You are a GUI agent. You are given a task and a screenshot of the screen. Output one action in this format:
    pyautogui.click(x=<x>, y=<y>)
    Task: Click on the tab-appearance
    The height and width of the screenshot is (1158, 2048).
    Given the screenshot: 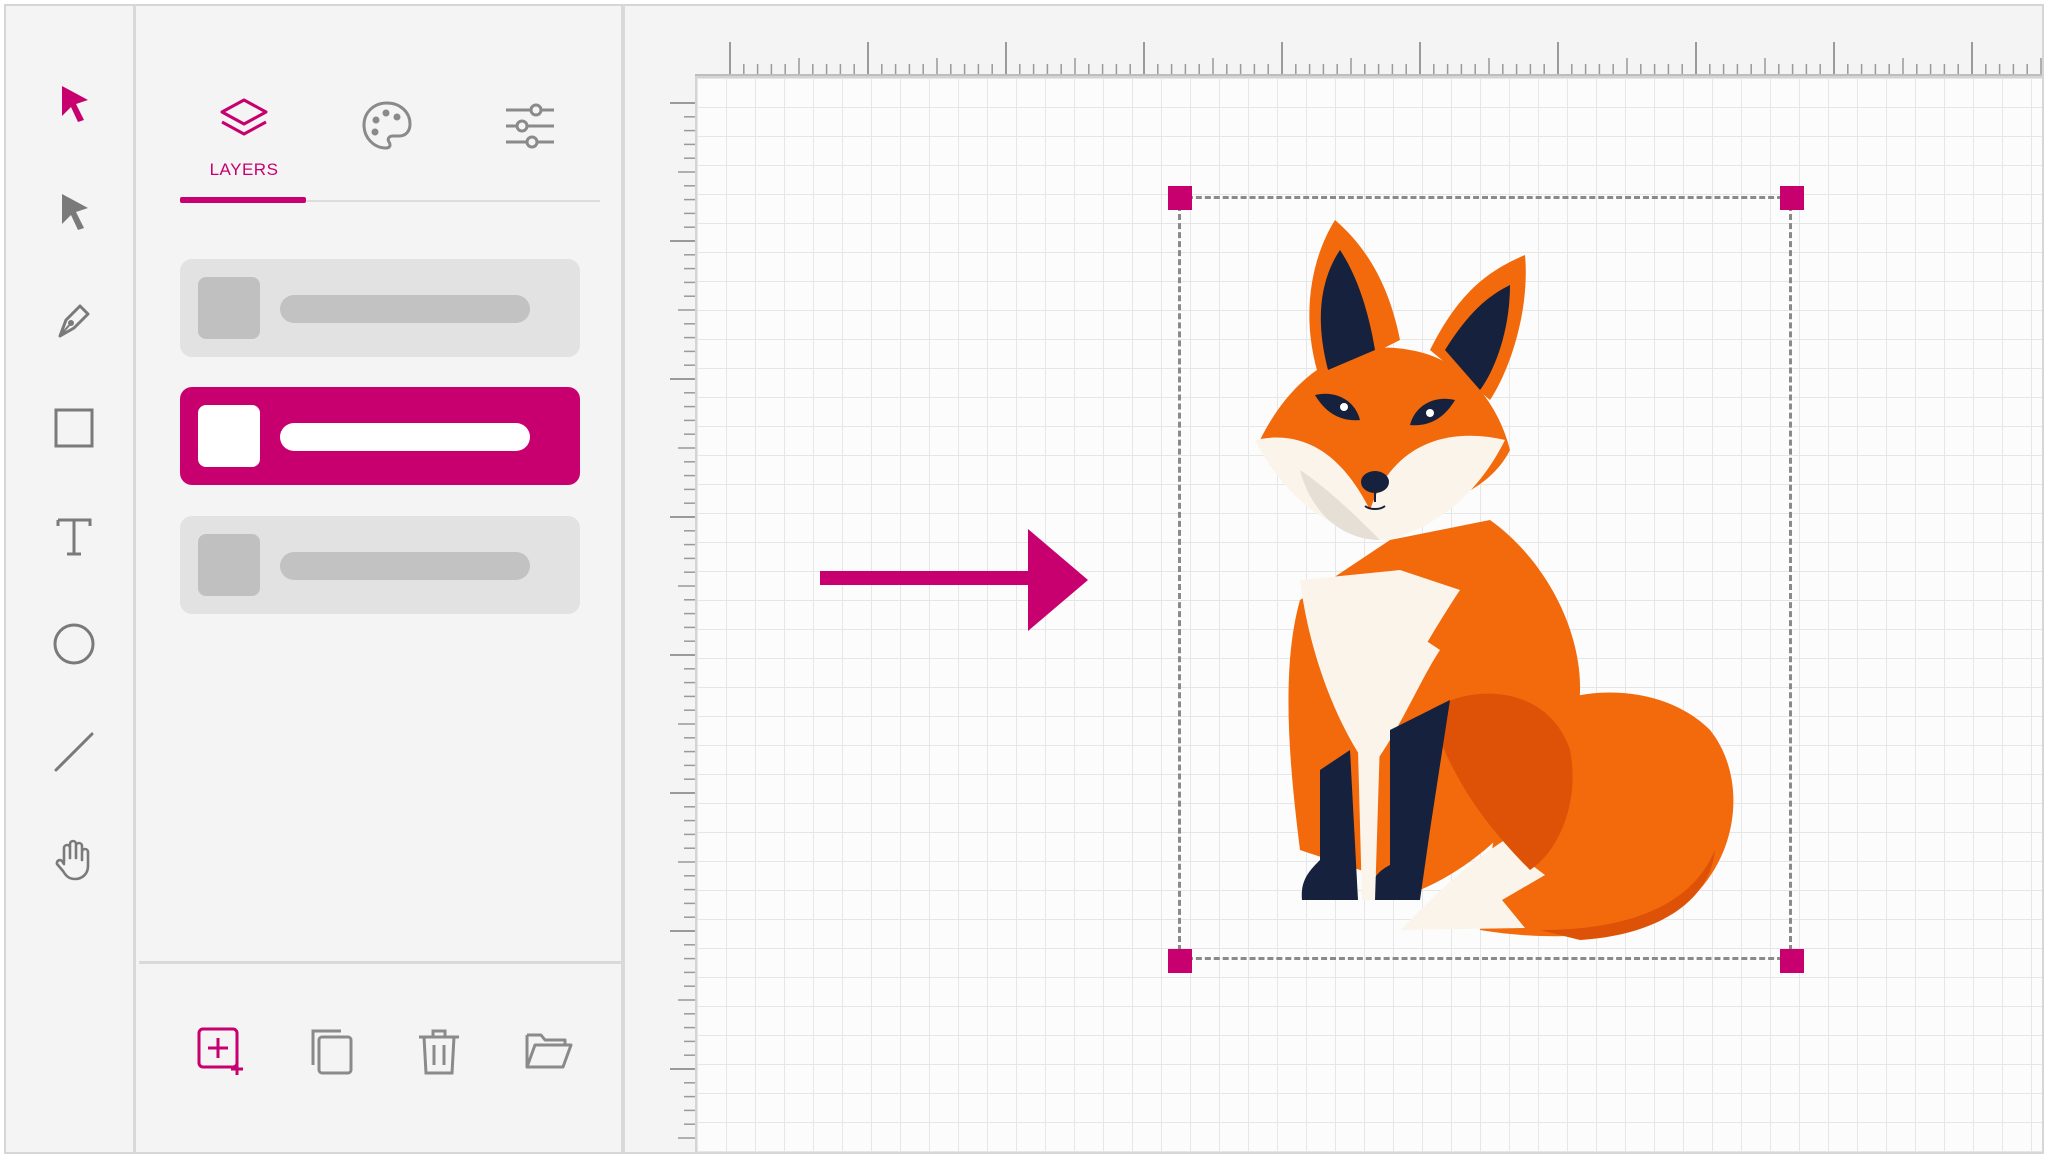 What is the action you would take?
    pyautogui.click(x=387, y=153)
    